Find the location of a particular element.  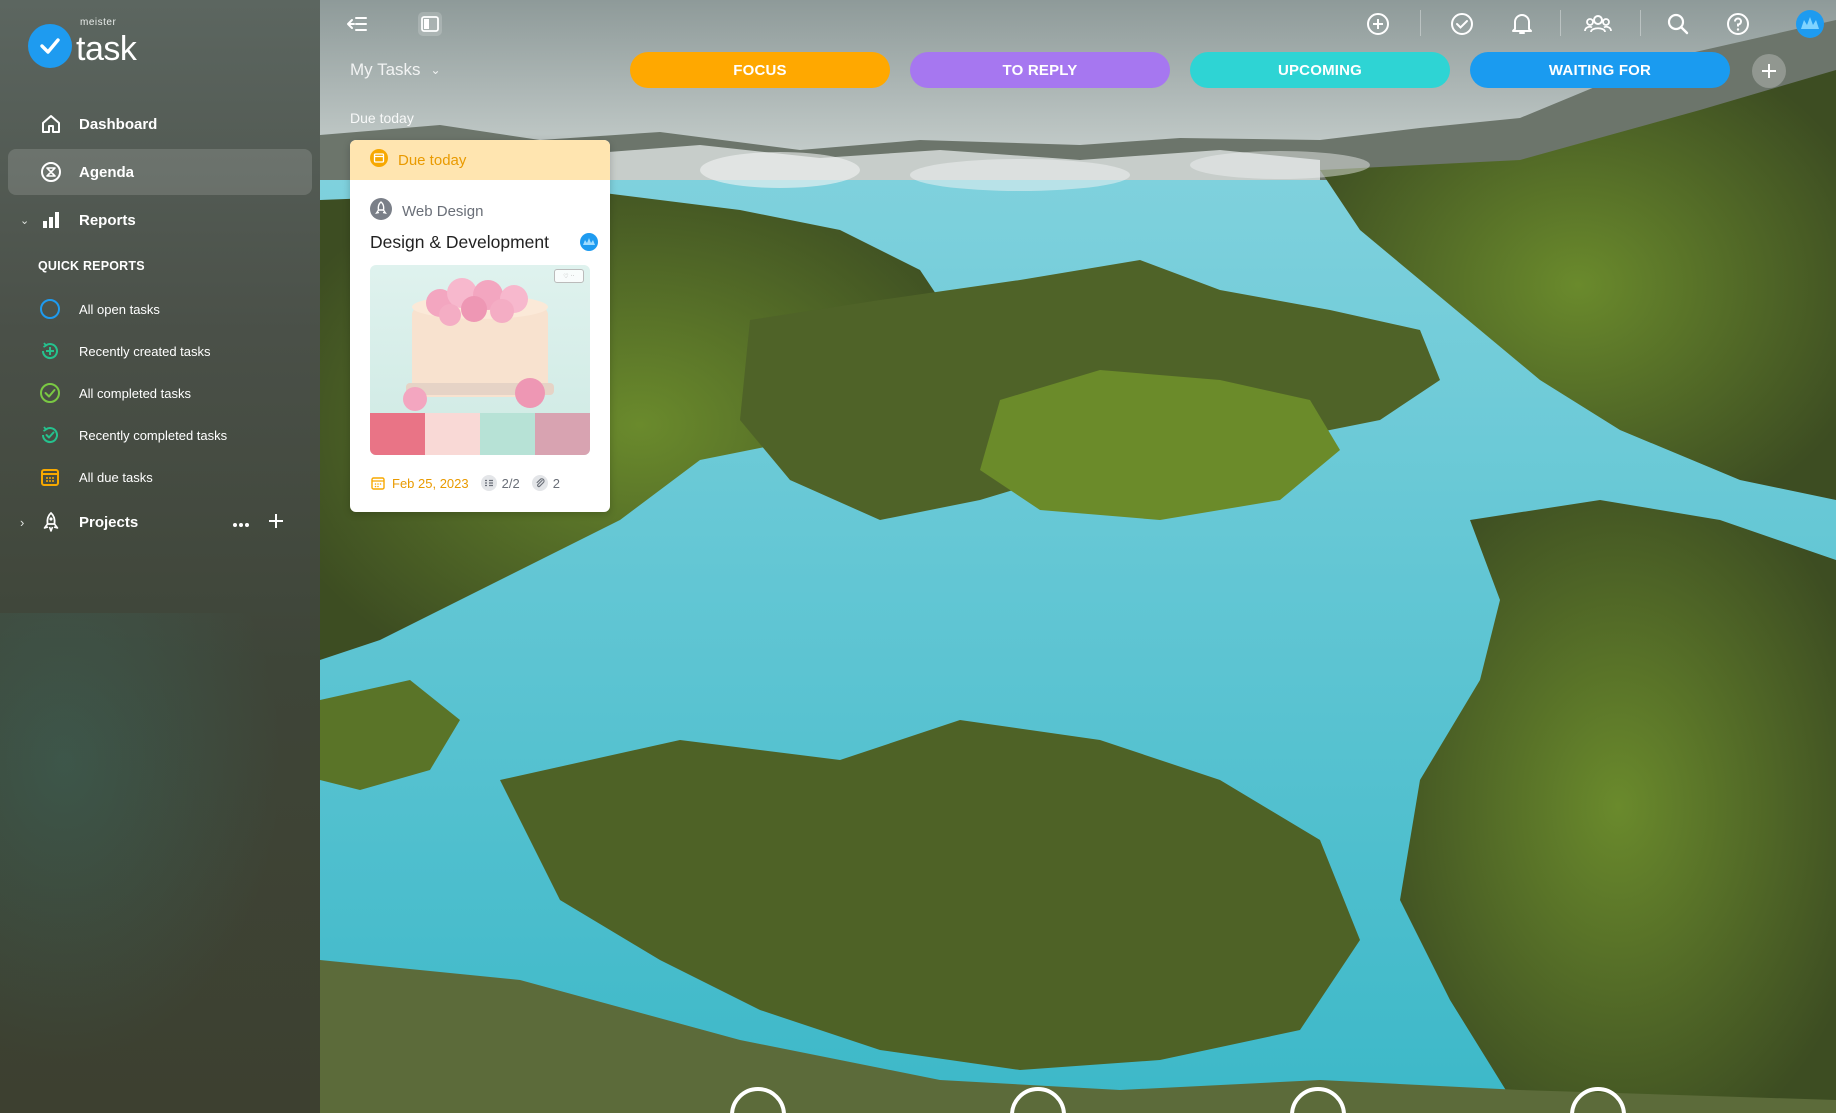

bar-chart-icon is located at coordinates (51, 220).